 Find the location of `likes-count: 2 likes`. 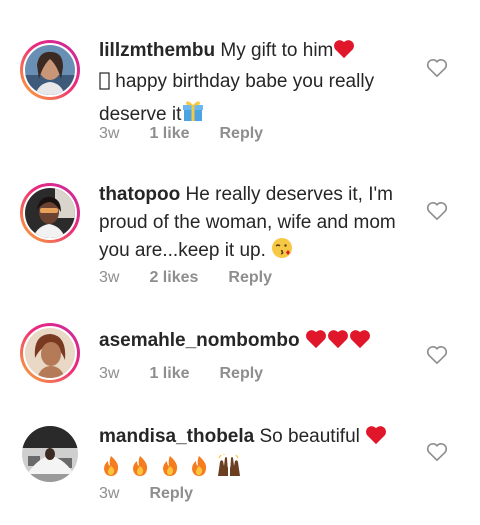

likes-count: 2 likes is located at coordinates (173, 278).